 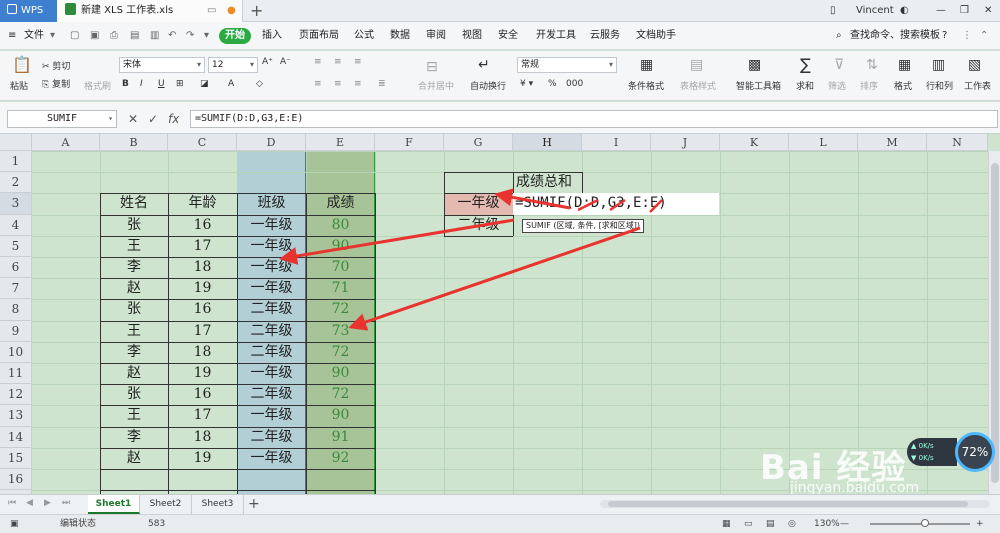 I want to click on menu-tab-page-layout: 页面布局, so click(x=319, y=36).